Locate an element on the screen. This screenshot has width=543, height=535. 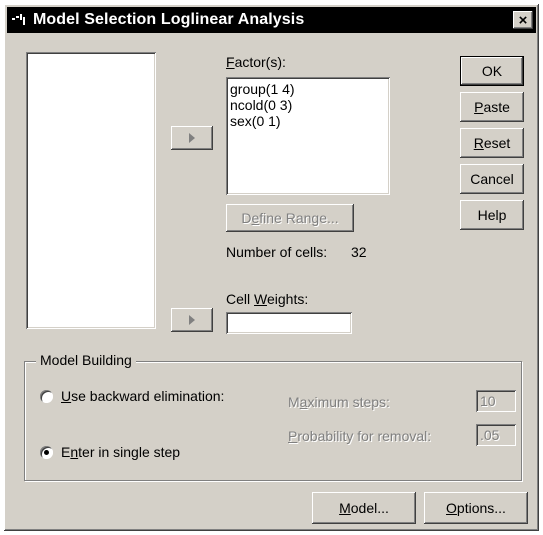
factor-item: group(1 4) is located at coordinates (308, 89).